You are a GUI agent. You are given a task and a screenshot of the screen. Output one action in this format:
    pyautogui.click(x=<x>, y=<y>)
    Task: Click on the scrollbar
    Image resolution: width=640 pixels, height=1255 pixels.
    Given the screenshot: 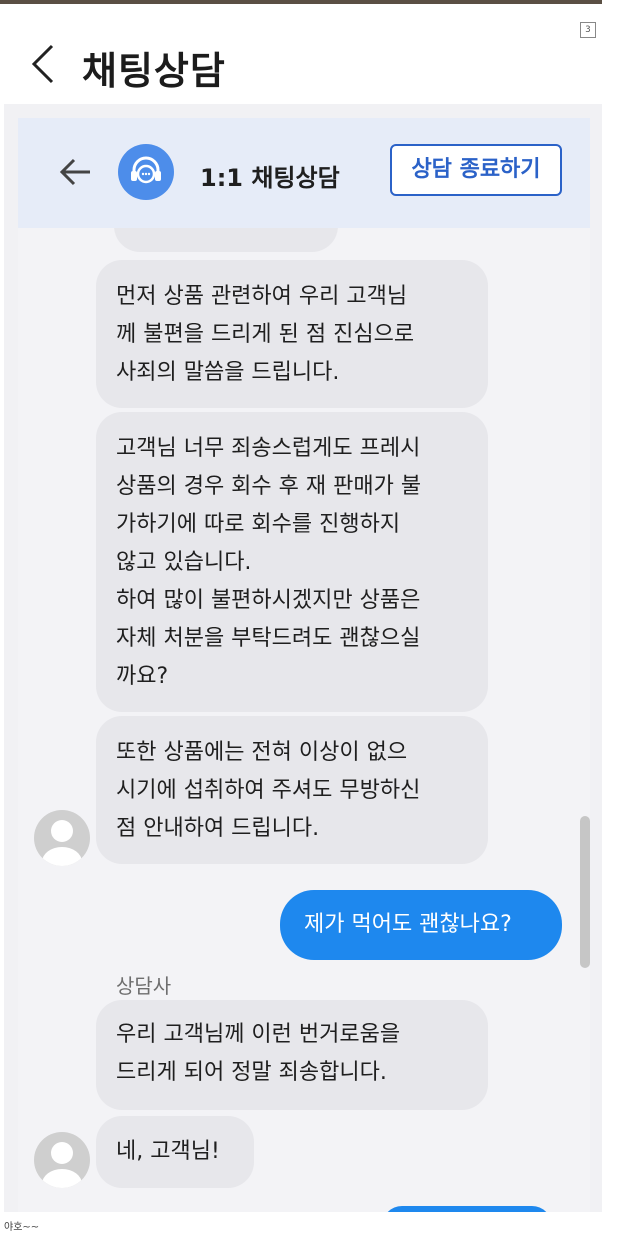 What is the action you would take?
    pyautogui.click(x=585, y=718)
    